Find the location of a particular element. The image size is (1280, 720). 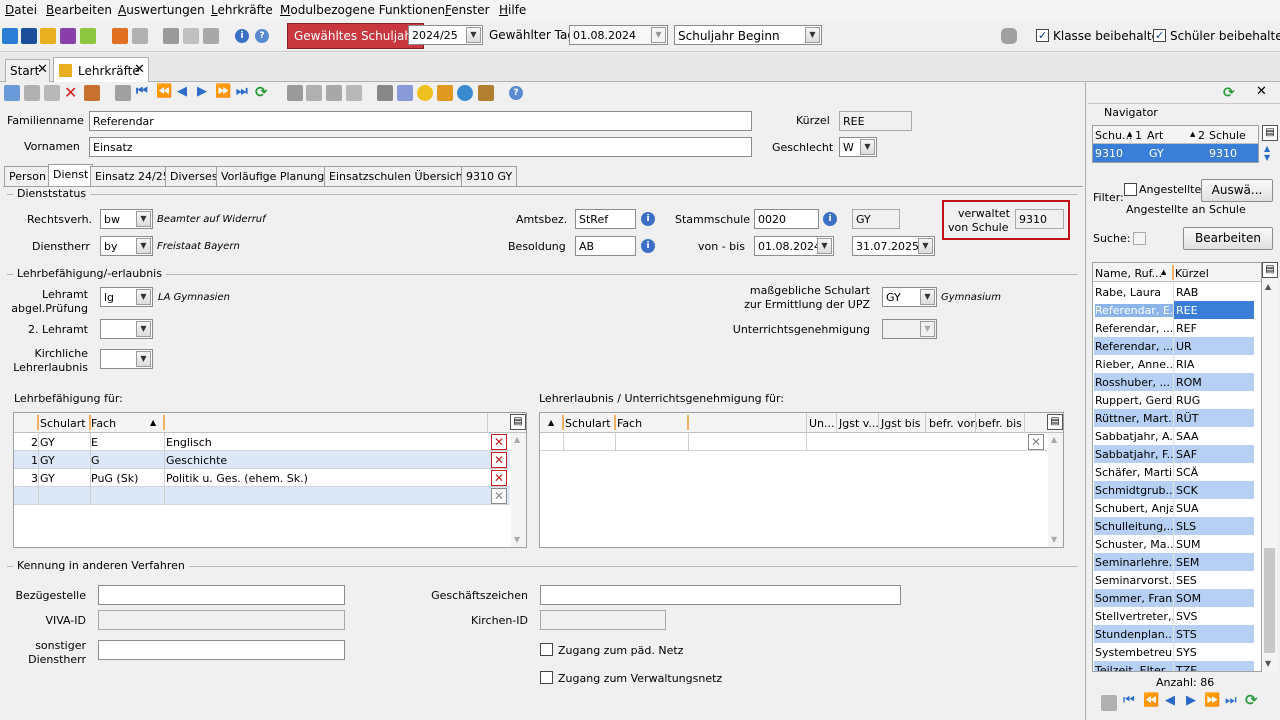

list-item: Referendar, ... REF is located at coordinates (1174, 328).